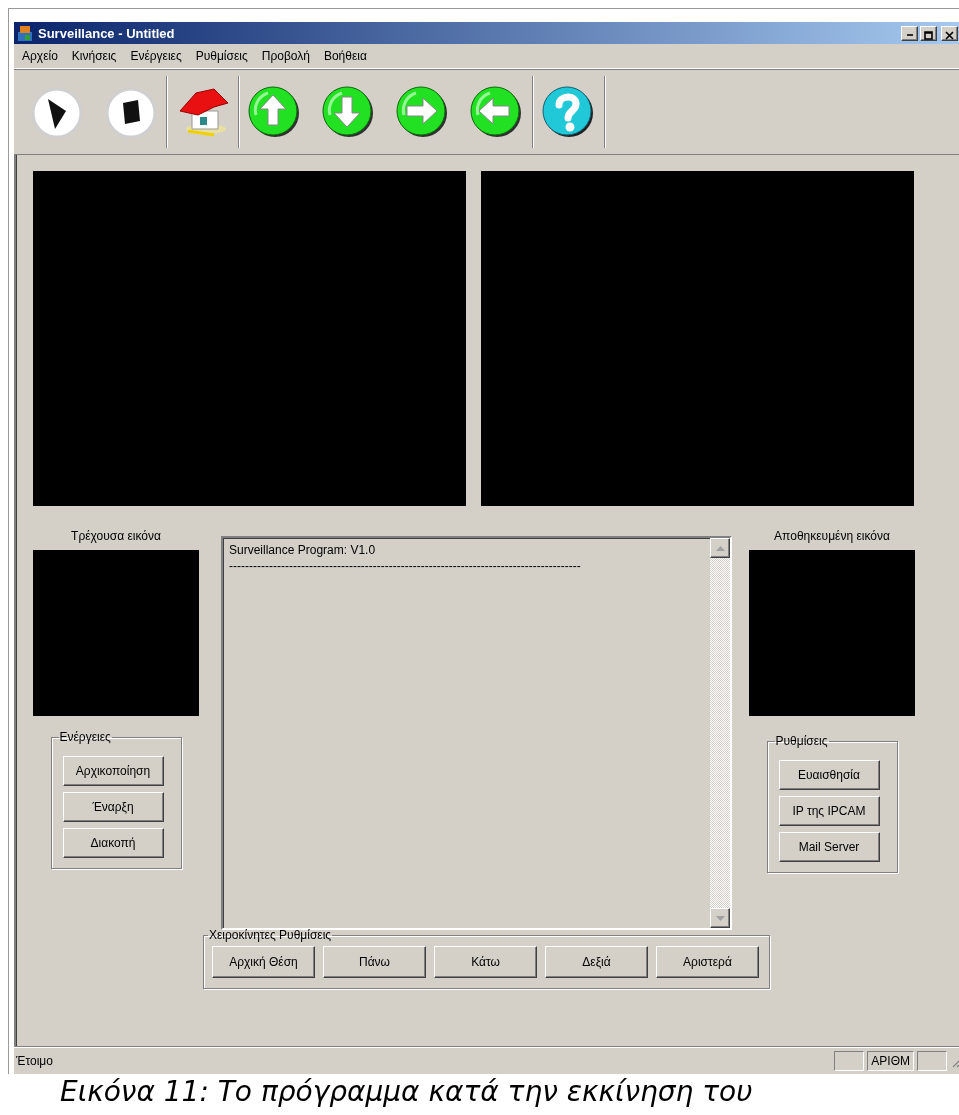 The width and height of the screenshot is (959, 1115). I want to click on action-button: Αρχικοποίηση, so click(113, 771).